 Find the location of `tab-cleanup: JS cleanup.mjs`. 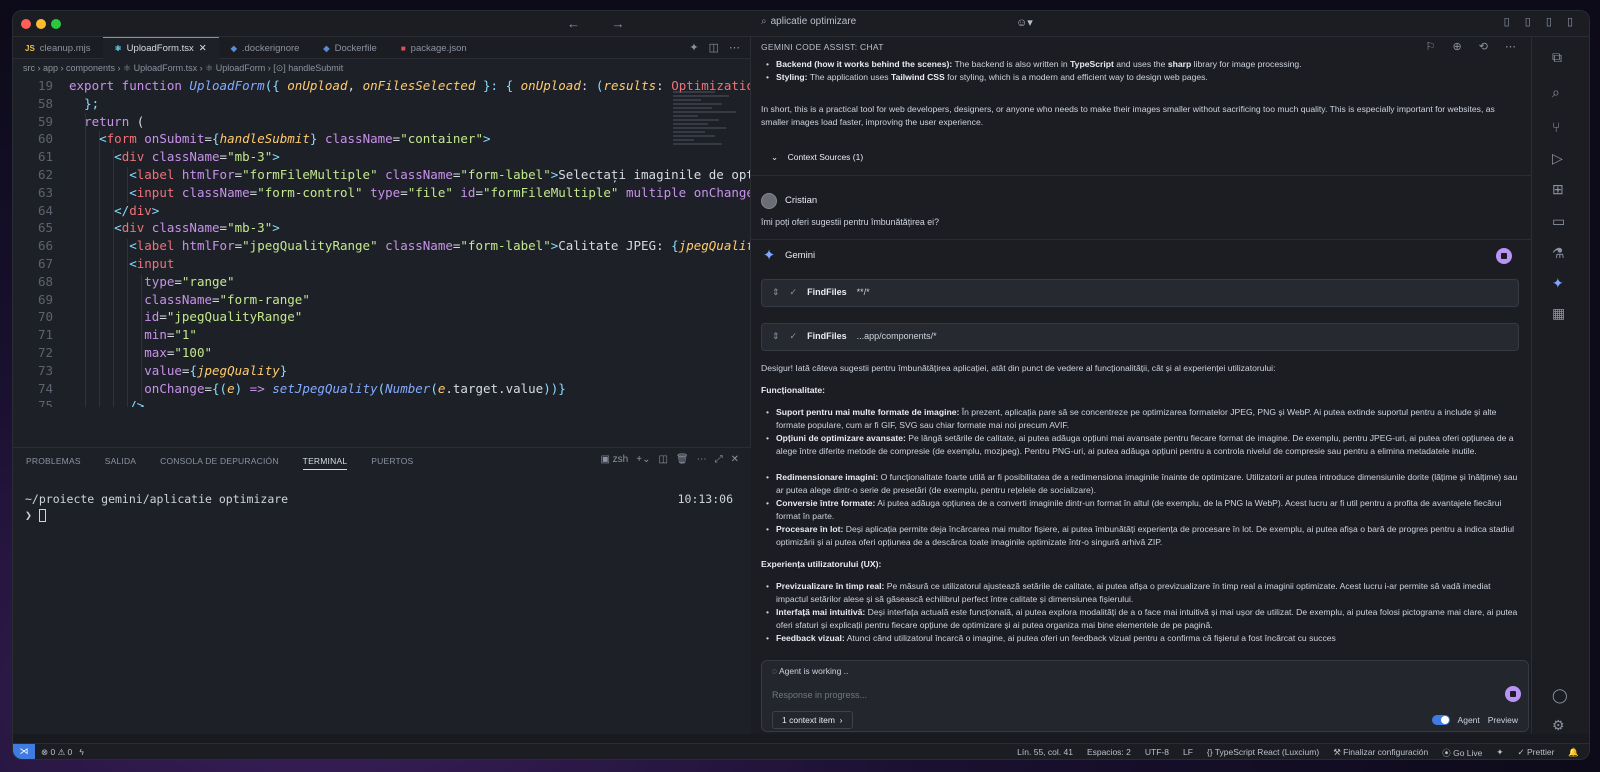

tab-cleanup: JS cleanup.mjs is located at coordinates (58, 48).